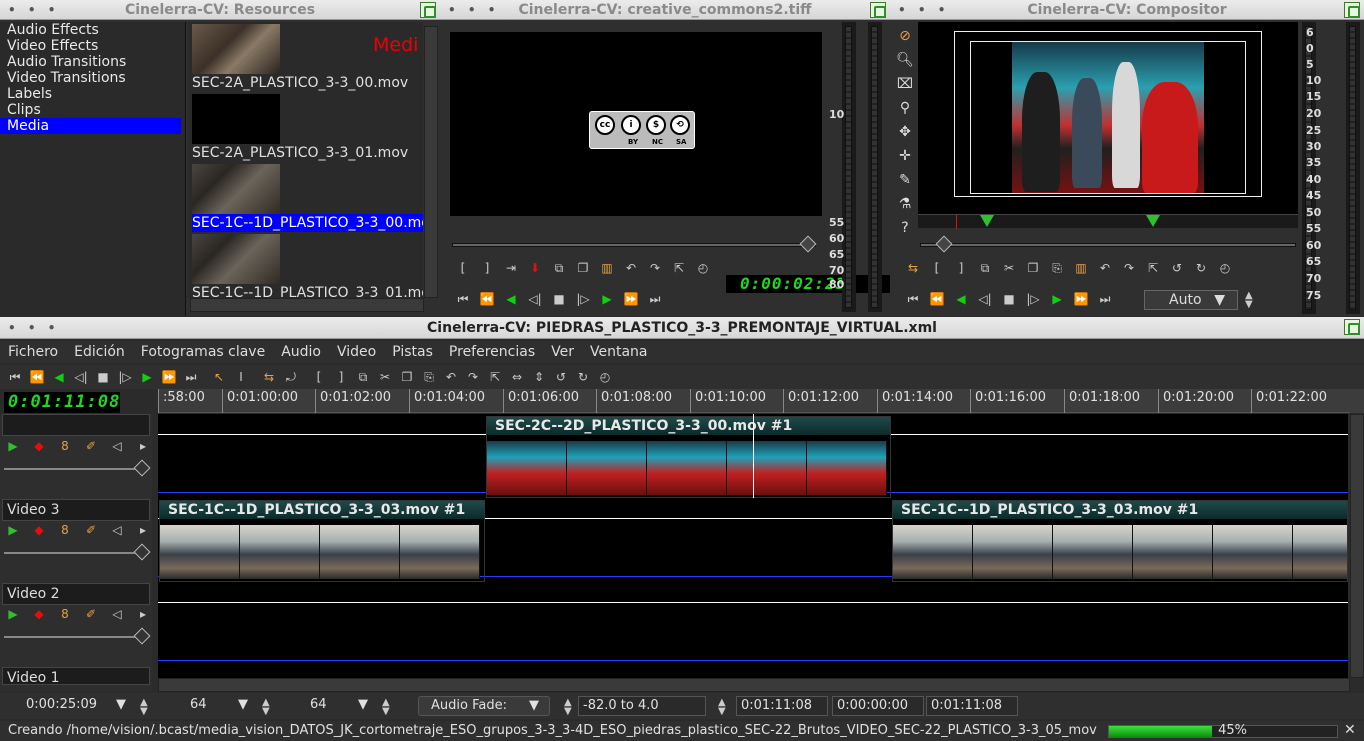  I want to click on track-name-field: Video 3, so click(76, 510).